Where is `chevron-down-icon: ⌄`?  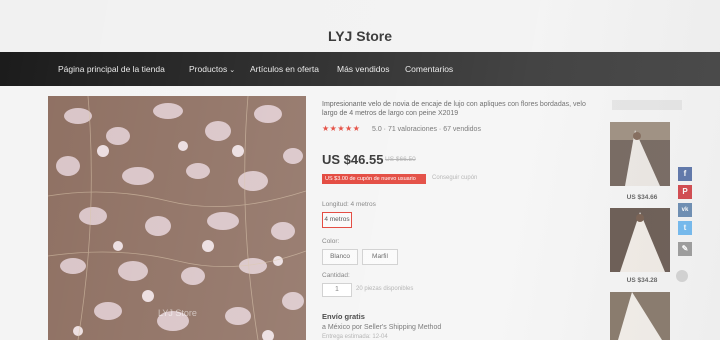 chevron-down-icon: ⌄ is located at coordinates (232, 70).